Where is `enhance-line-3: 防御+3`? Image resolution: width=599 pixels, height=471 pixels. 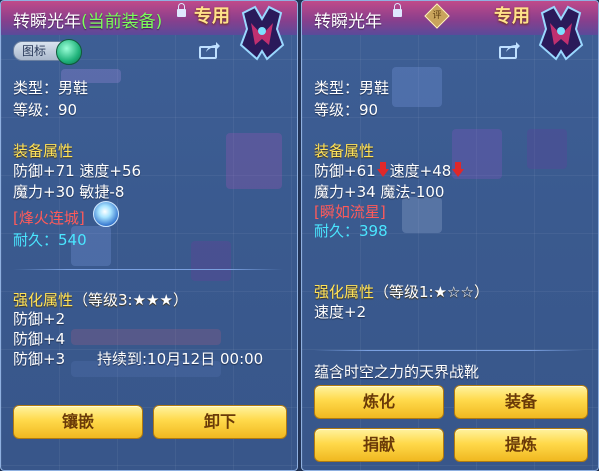 enhance-line-3: 防御+3 is located at coordinates (39, 359).